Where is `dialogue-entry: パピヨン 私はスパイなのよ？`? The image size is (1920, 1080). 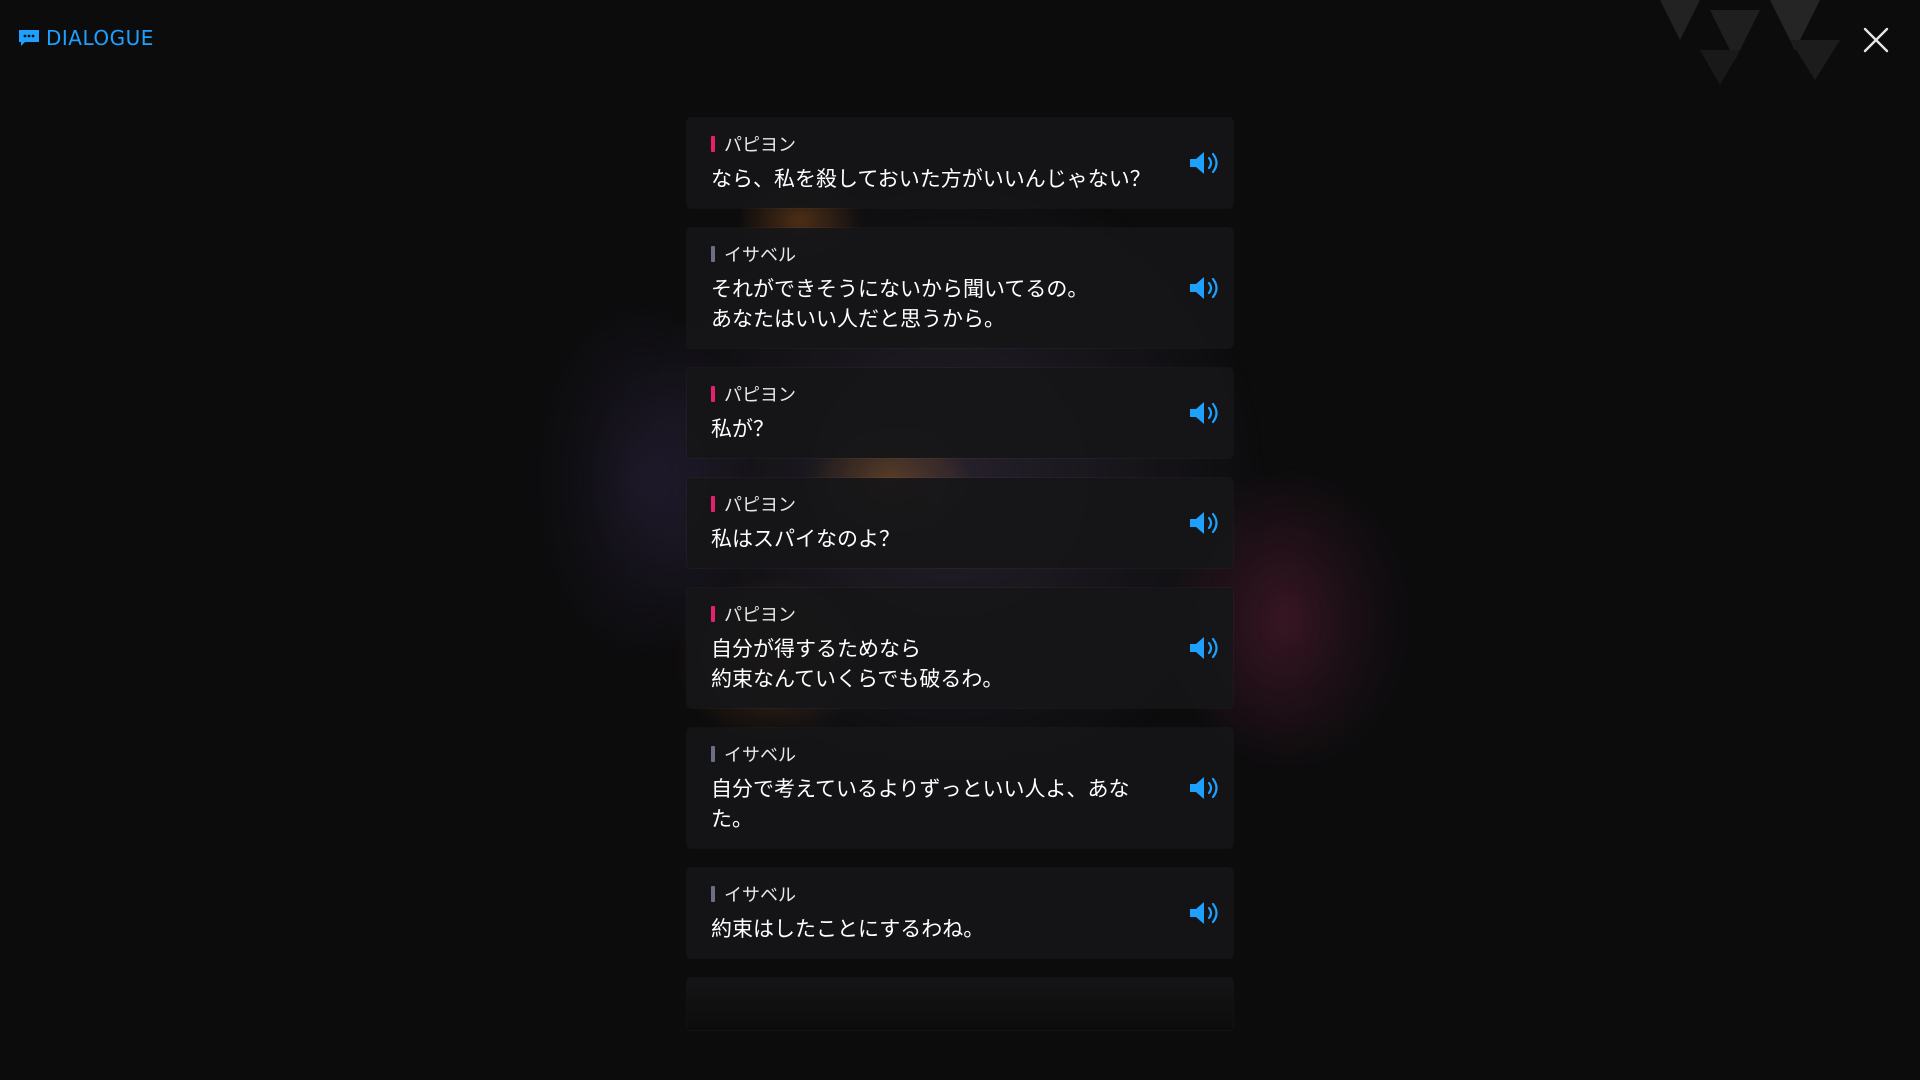 dialogue-entry: パピヨン 私はスパイなのよ？ is located at coordinates (960, 523).